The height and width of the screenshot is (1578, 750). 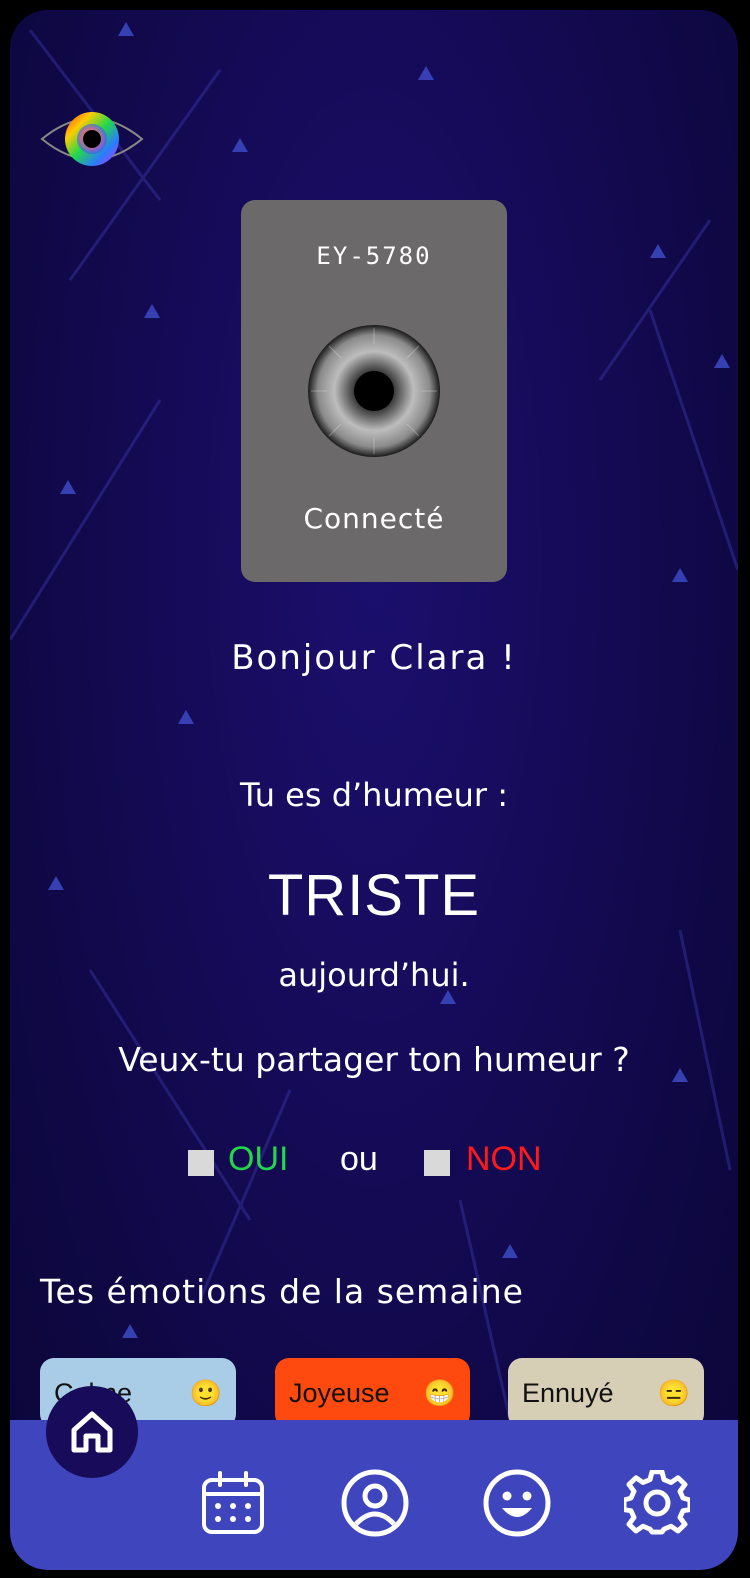 I want to click on emotion-chip-joyeuse: Joyeuse 😁, so click(x=372, y=1393).